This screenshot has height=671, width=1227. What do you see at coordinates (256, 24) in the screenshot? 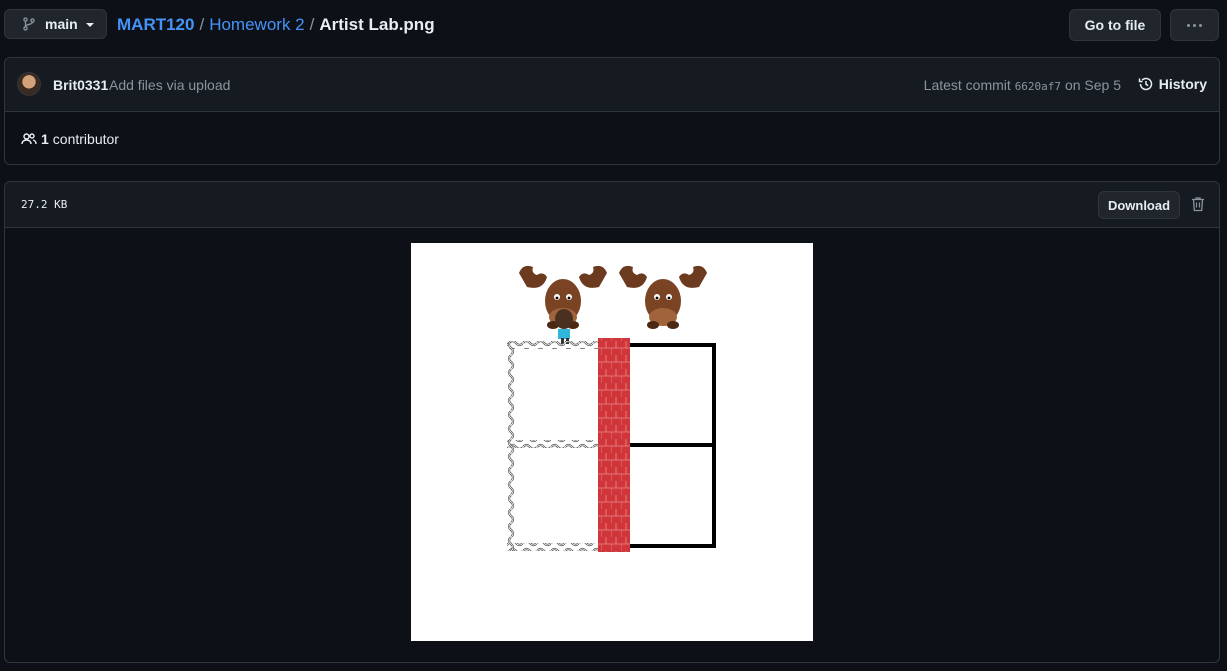
I see `breadcrumb-folder-link: Homework 2` at bounding box center [256, 24].